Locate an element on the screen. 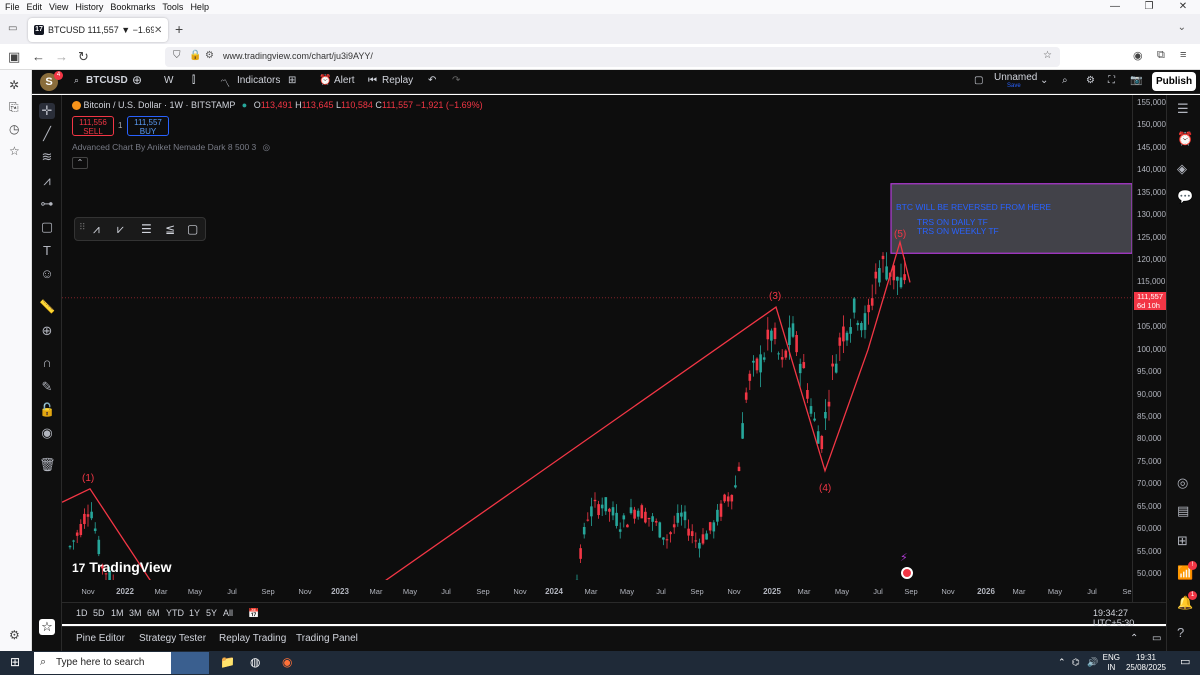 Image resolution: width=1200 pixels, height=675 pixels. back-icon: ← is located at coordinates (38, 56).